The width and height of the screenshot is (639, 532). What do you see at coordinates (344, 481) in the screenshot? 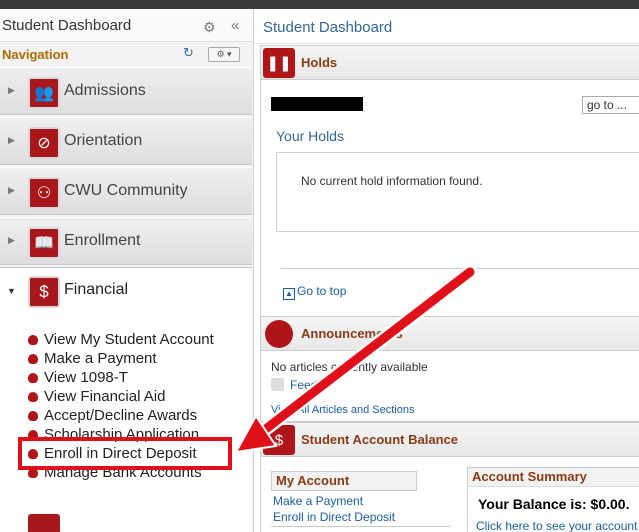
I see `my-account-heading: My Account` at bounding box center [344, 481].